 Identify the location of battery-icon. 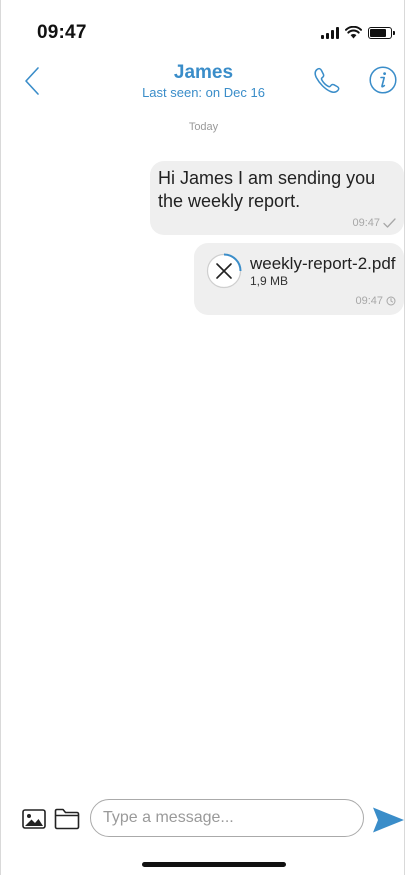
(381, 32).